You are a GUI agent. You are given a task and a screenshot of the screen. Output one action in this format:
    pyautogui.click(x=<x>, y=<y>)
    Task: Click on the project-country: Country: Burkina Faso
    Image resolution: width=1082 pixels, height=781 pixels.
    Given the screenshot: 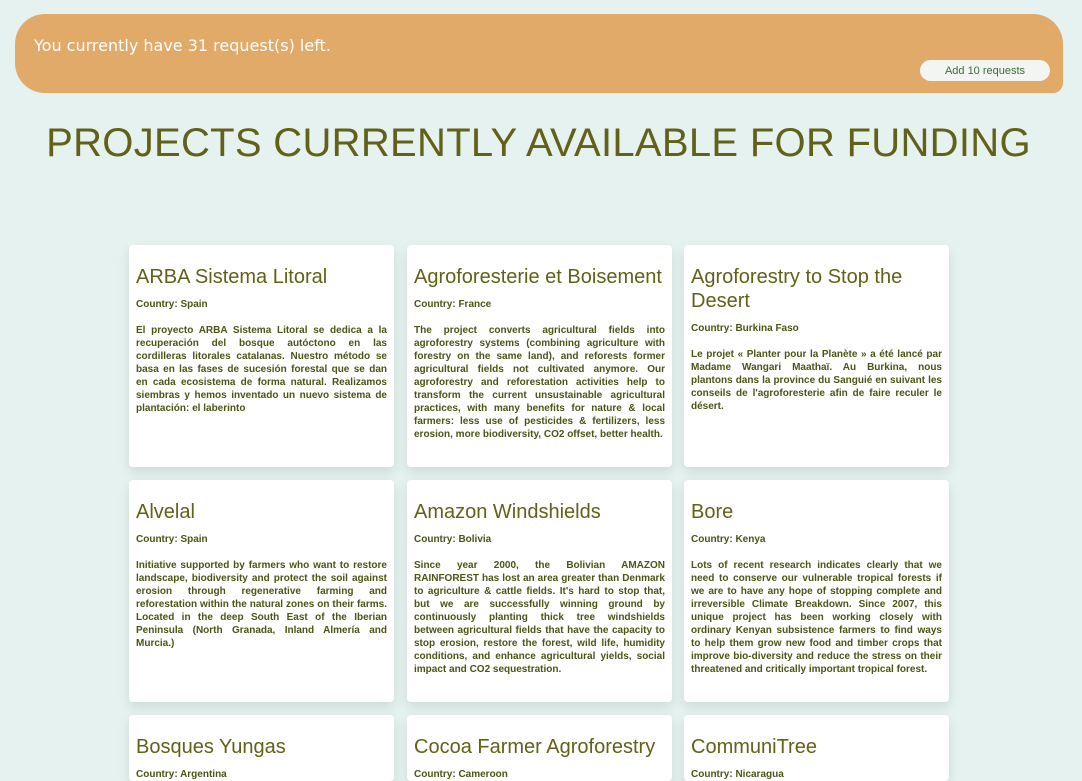 What is the action you would take?
    pyautogui.click(x=745, y=328)
    